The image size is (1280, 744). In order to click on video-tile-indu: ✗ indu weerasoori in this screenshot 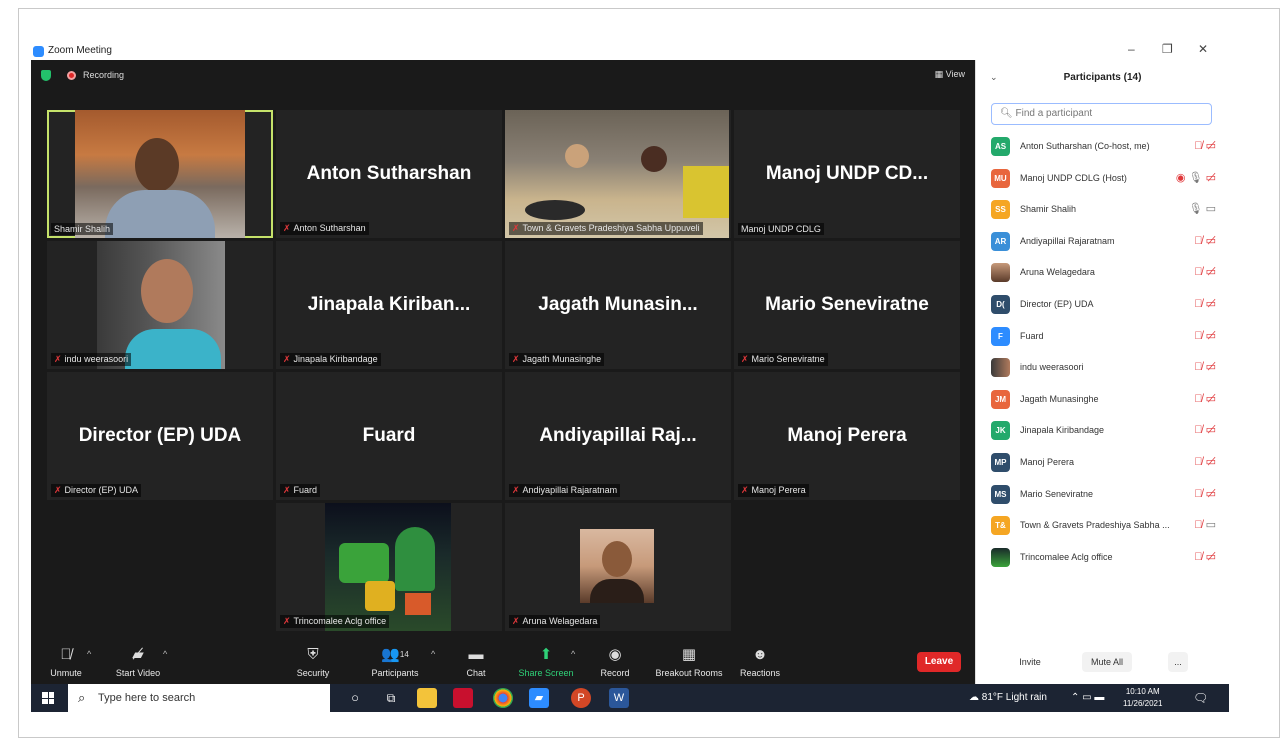, I will do `click(160, 305)`.